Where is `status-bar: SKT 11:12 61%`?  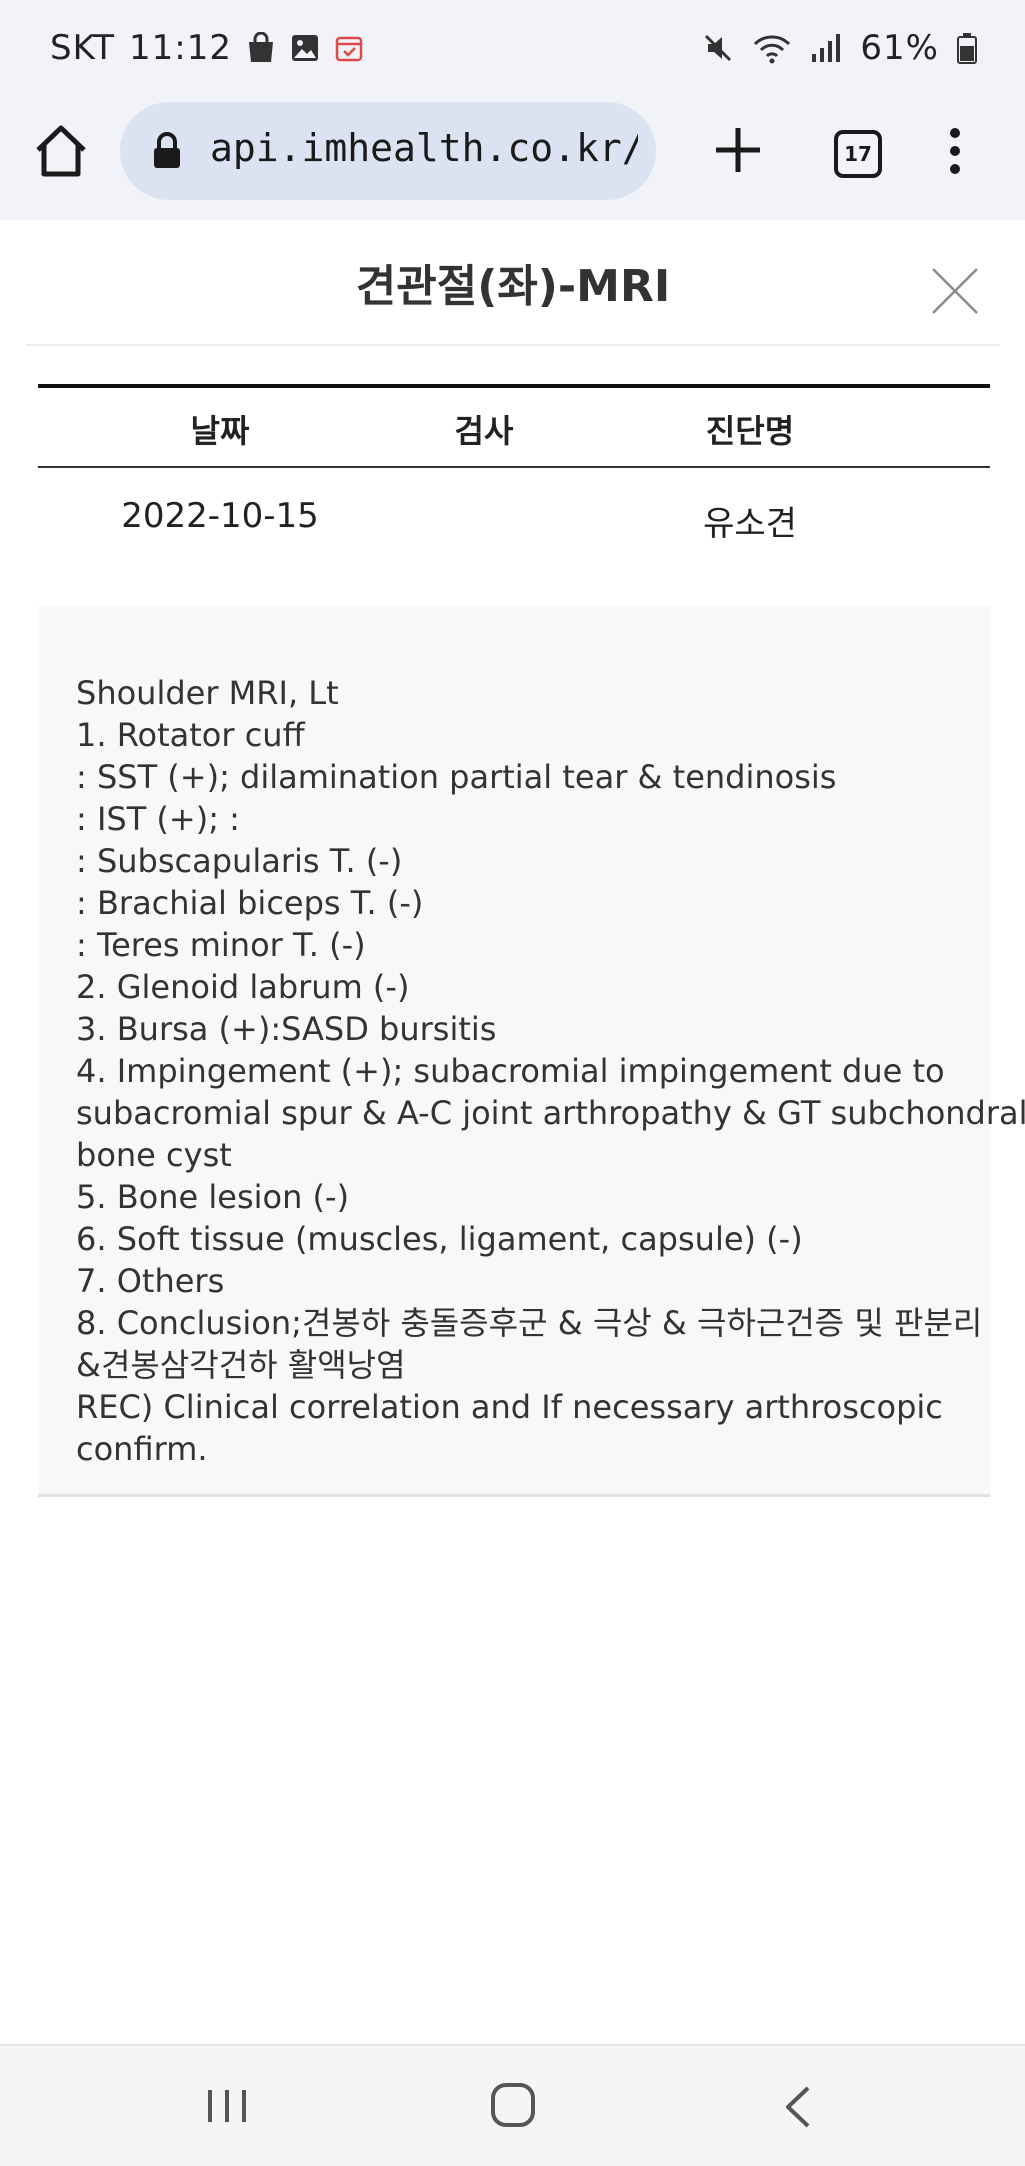 status-bar: SKT 11:12 61% is located at coordinates (512, 48).